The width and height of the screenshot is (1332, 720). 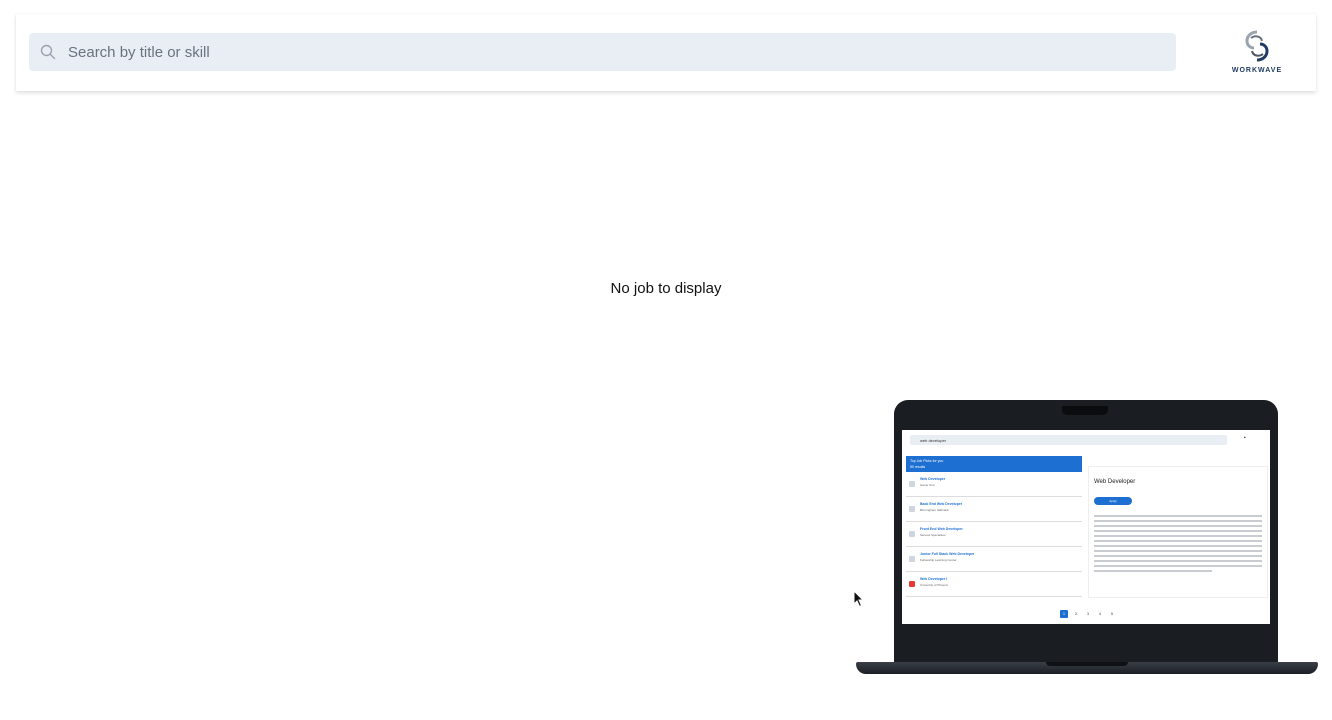 I want to click on mini-job-title: Web Developer, so click(x=933, y=479).